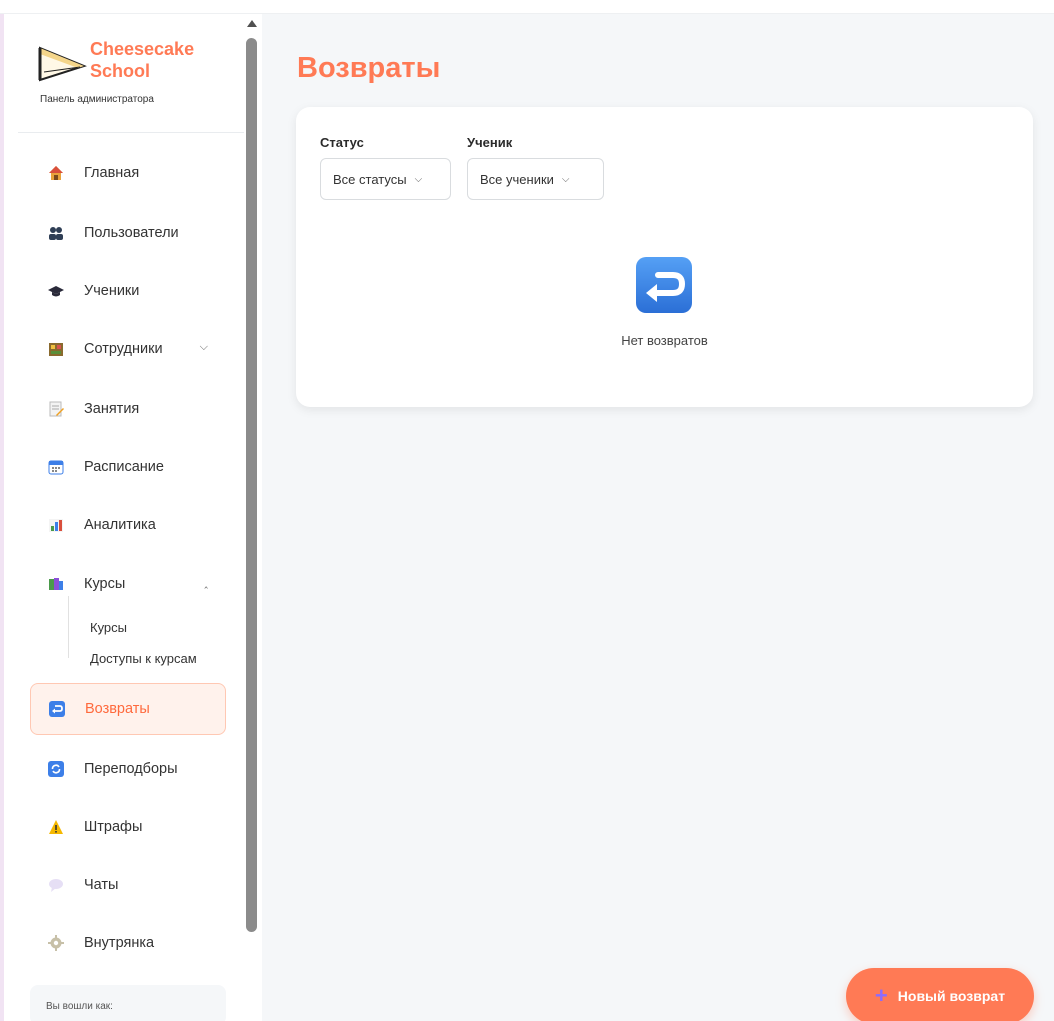 The height and width of the screenshot is (1021, 1054). Describe the element at coordinates (120, 525) in the screenshot. I see `sidebar-item-label: Аналитика` at that location.